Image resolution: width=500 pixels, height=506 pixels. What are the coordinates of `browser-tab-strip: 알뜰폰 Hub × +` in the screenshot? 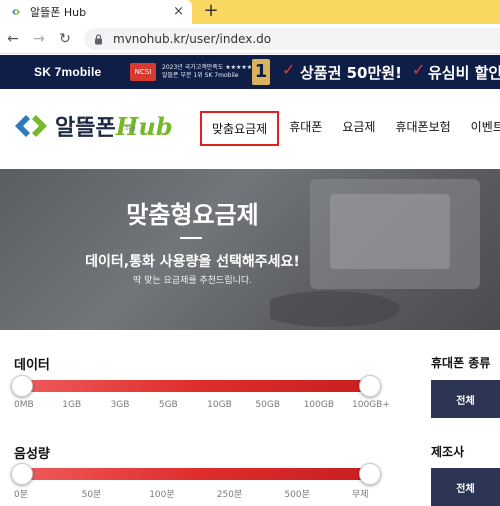 It's located at (250, 12).